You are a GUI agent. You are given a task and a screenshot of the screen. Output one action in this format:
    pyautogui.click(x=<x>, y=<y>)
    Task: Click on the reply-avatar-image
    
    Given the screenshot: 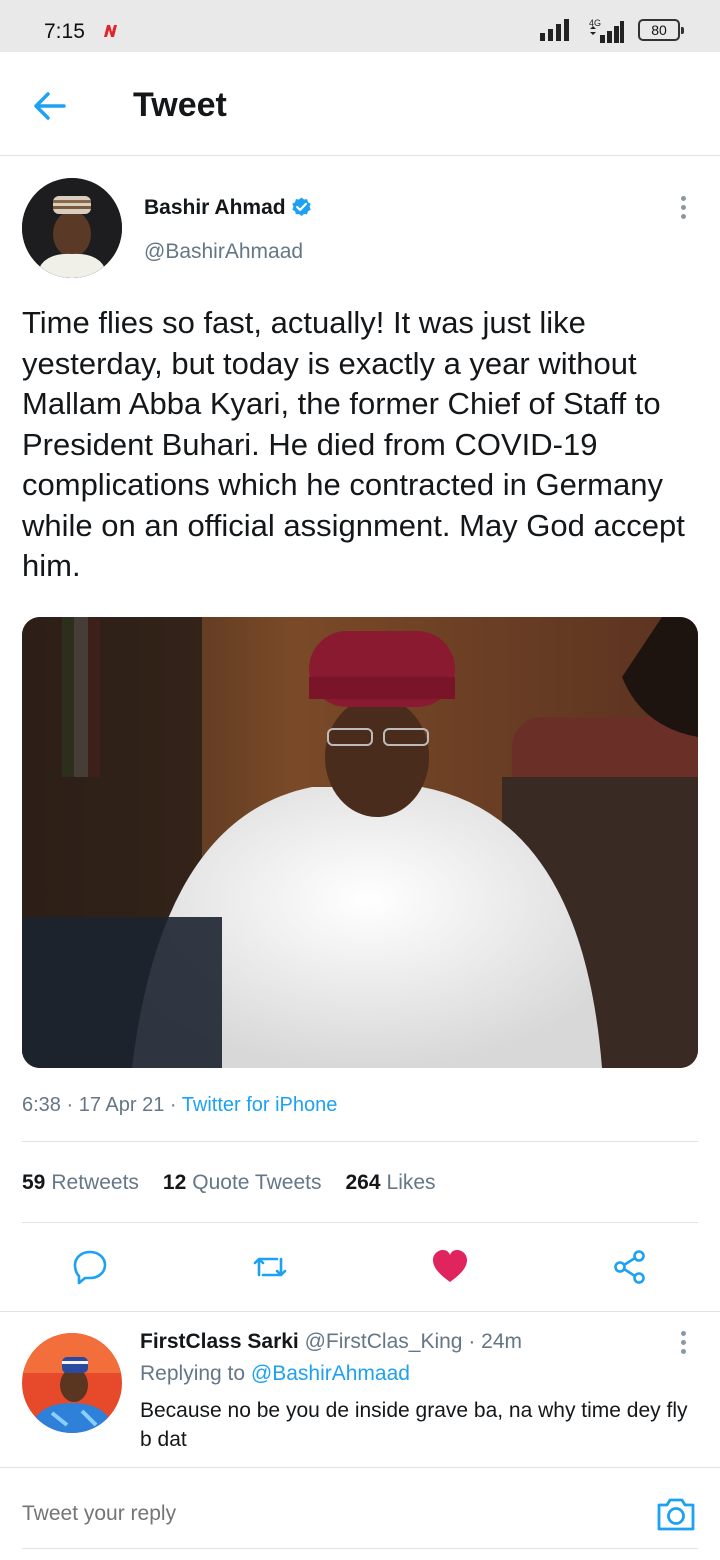 What is the action you would take?
    pyautogui.click(x=72, y=1383)
    